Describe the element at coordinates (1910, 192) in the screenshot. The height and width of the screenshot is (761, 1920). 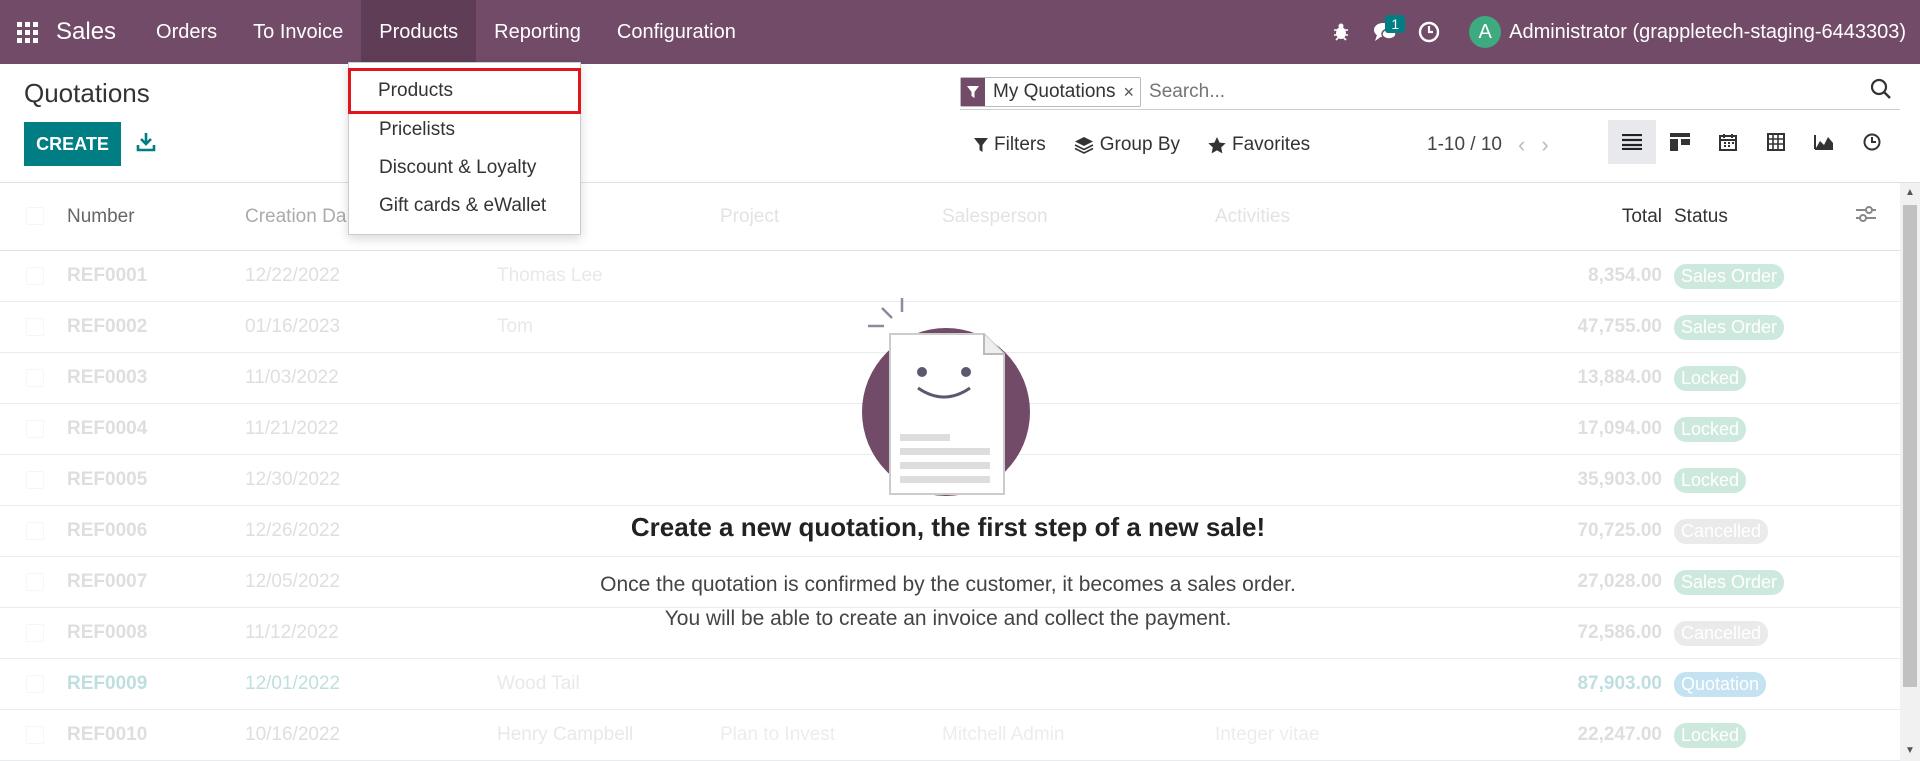
I see `scroll-up-icon: ▲` at that location.